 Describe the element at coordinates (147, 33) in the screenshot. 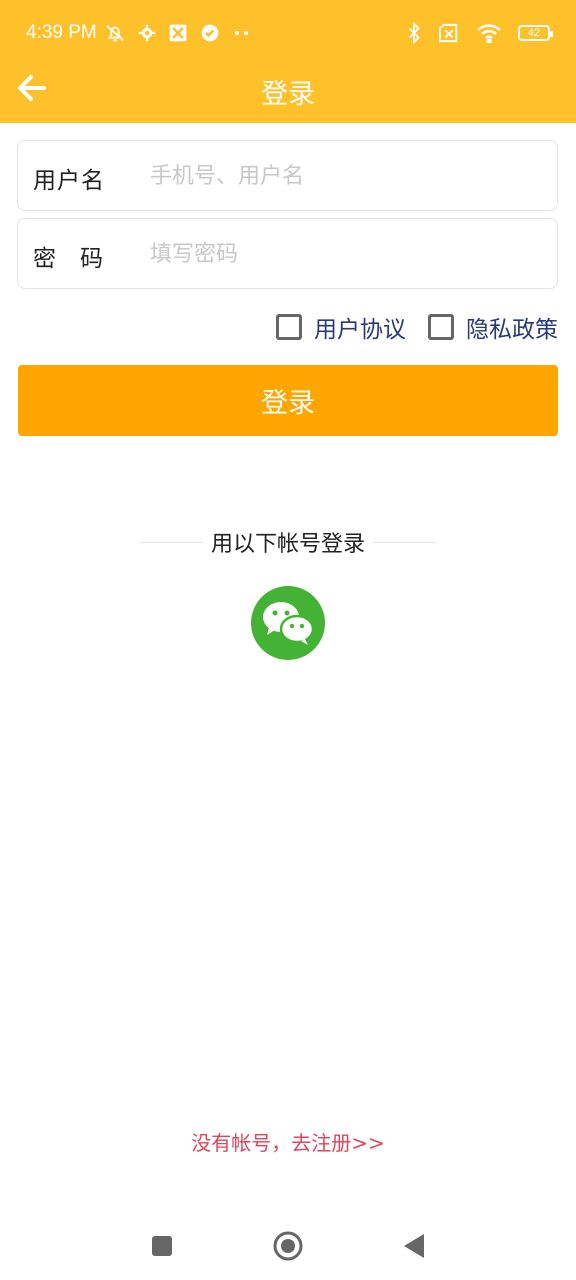

I see `gear-icon` at that location.